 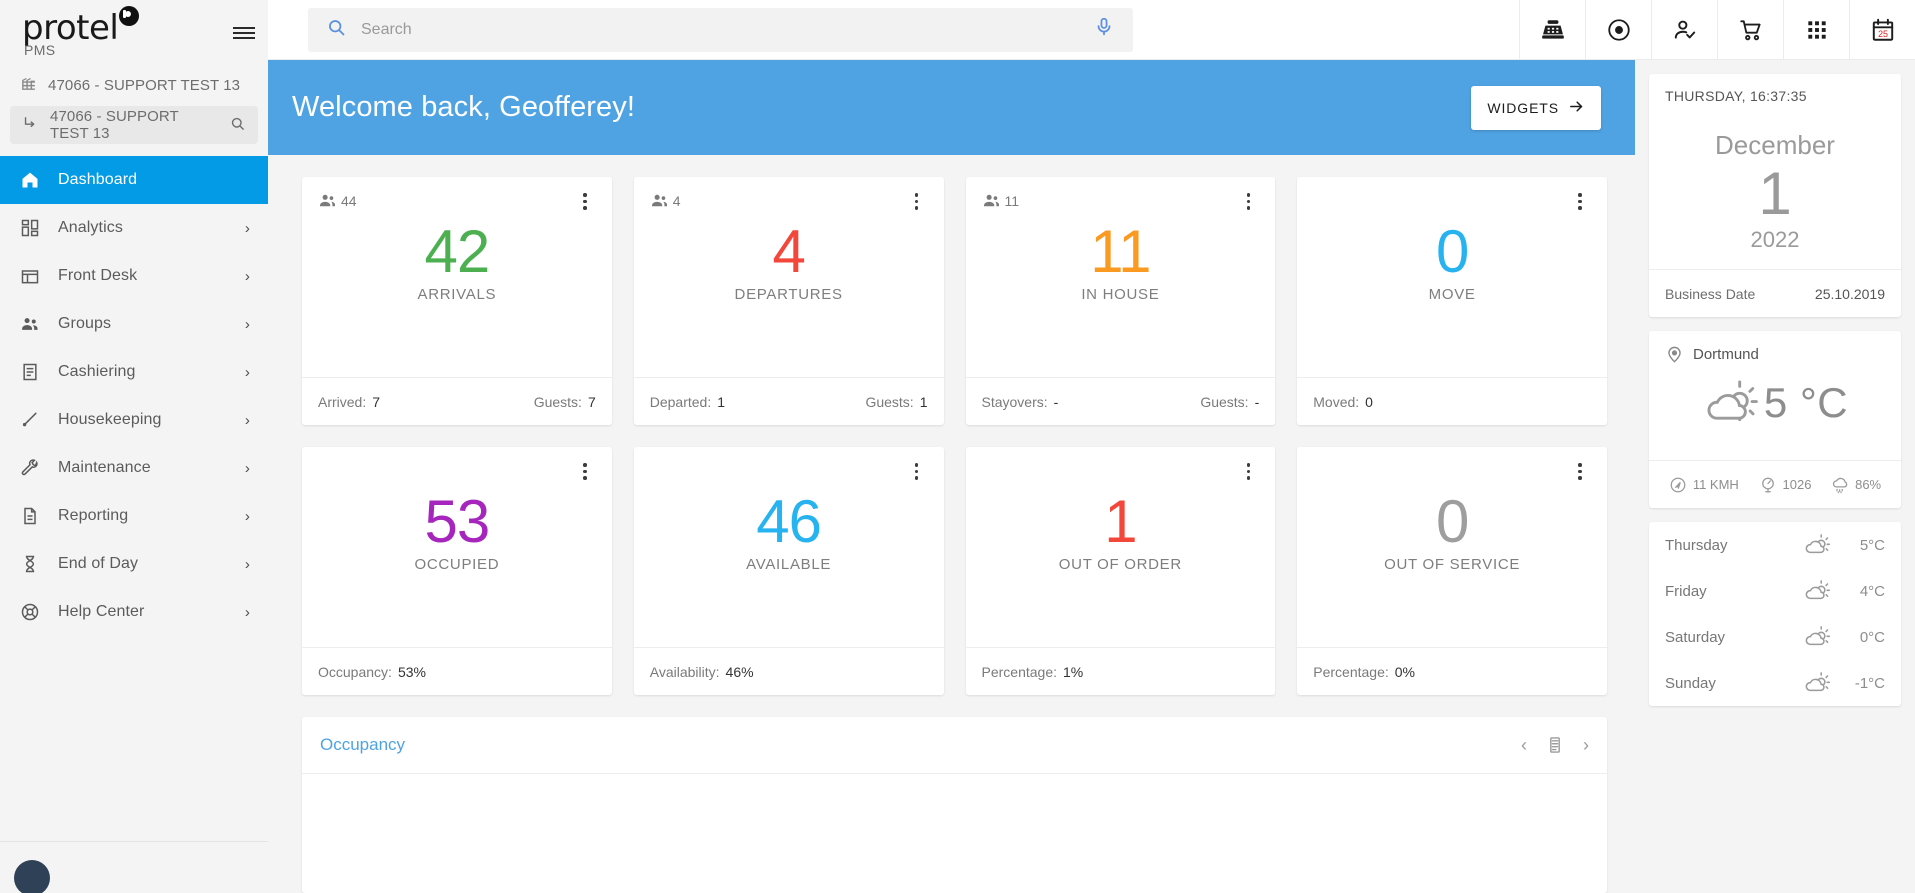 I want to click on sidebar-item-groups: Groups ›, so click(x=134, y=324).